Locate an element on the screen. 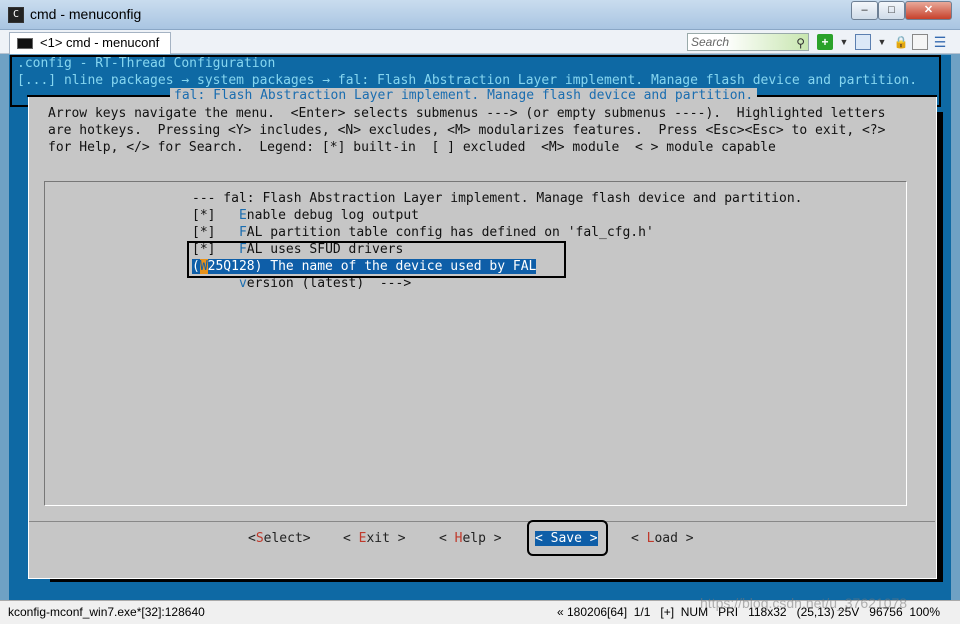  menu-item-version: version (latest) ---> is located at coordinates (301, 283).